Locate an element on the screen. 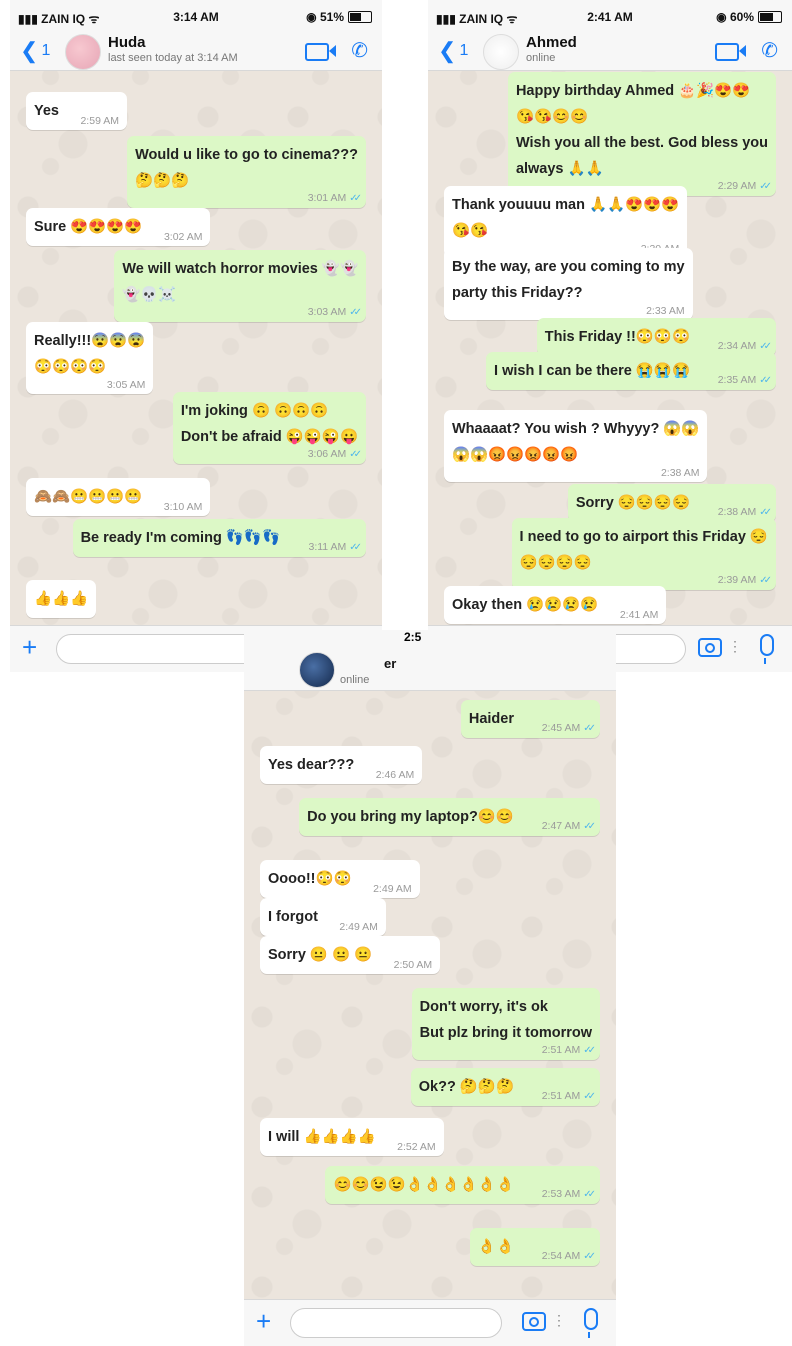 The image size is (792, 1346). message-timestamp: 2:51 AM ✓✓ is located at coordinates (569, 1096).